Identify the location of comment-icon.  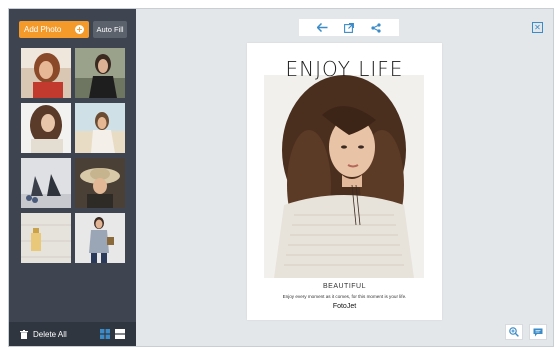
(538, 332).